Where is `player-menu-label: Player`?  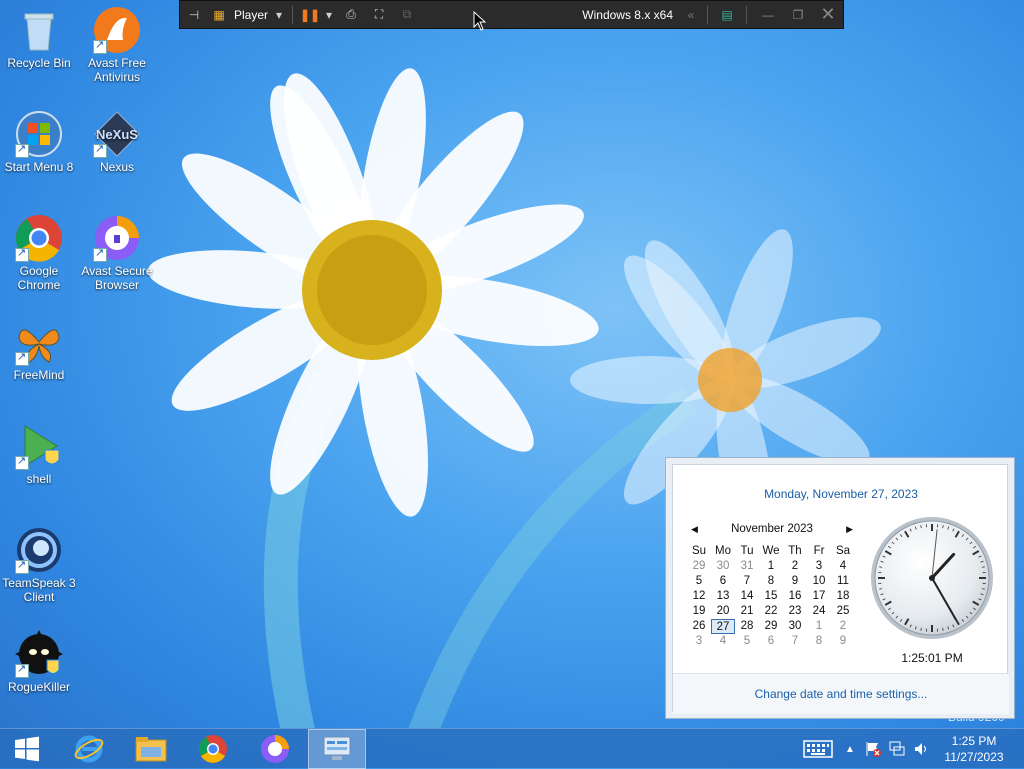
player-menu-label: Player is located at coordinates (251, 14).